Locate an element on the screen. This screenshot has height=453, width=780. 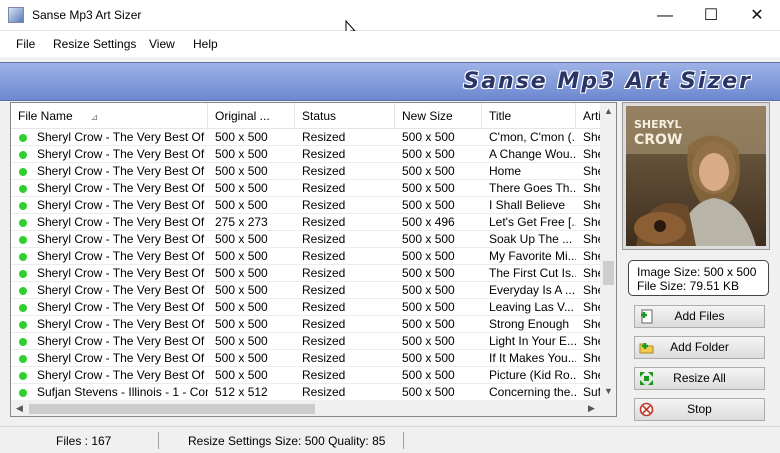
file-size-text: File Size: 79.51 KB is located at coordinates (688, 286).